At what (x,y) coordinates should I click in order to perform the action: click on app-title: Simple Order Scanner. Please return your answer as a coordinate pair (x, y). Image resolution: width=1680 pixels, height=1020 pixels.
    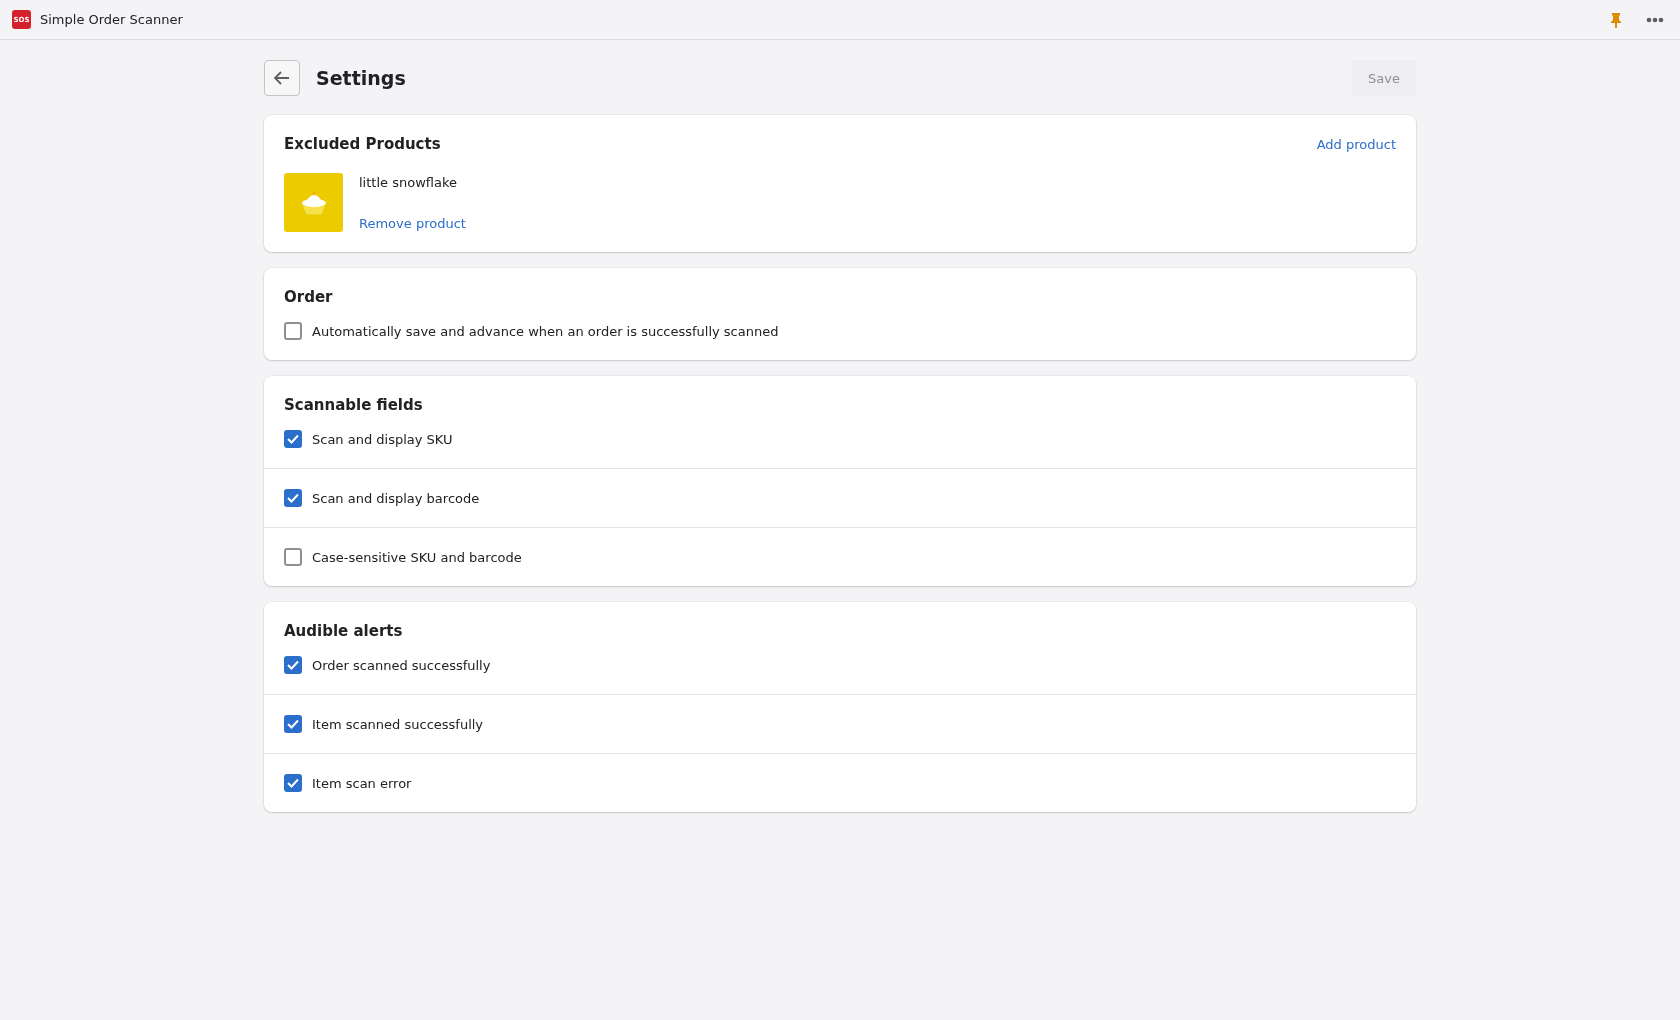
    Looking at the image, I should click on (112, 19).